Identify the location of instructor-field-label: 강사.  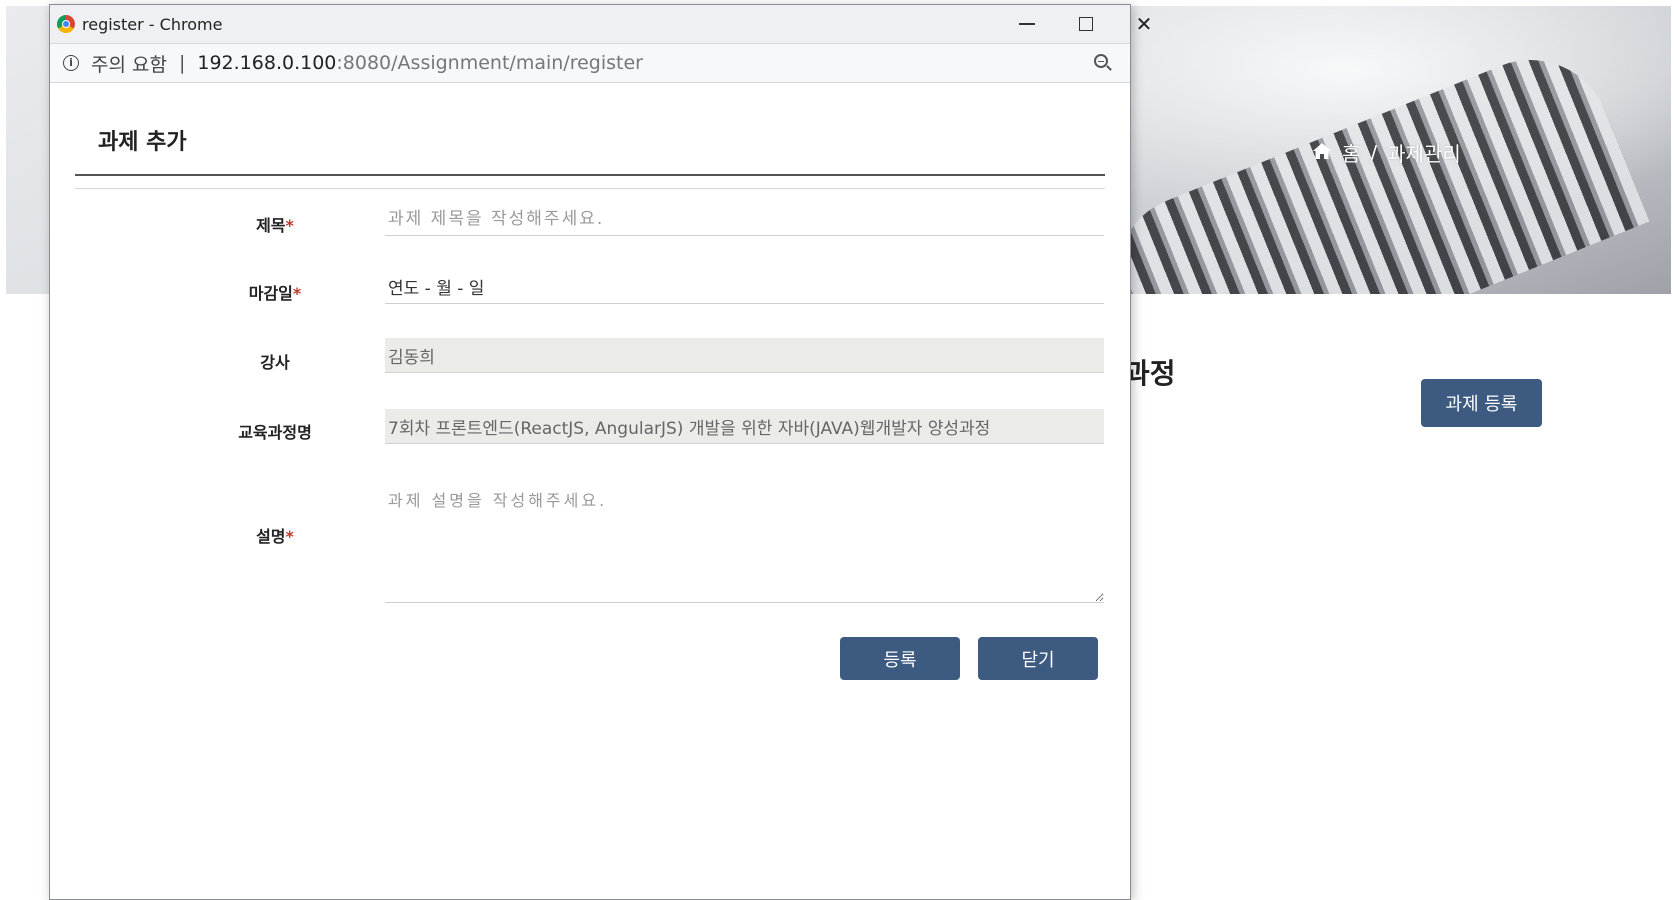
(275, 361).